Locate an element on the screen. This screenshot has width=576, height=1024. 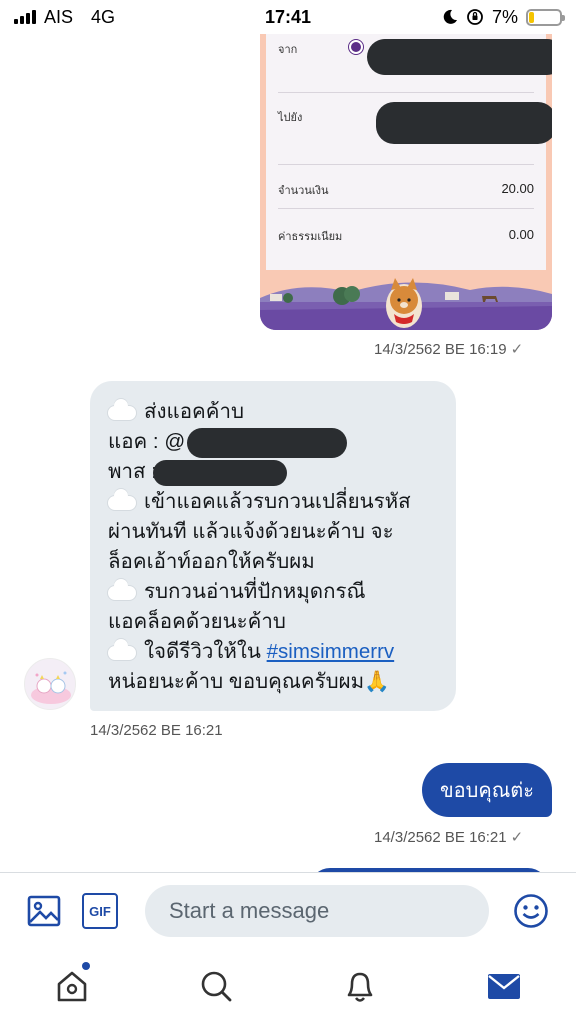
battery-fill is located at coordinates (531, 17).